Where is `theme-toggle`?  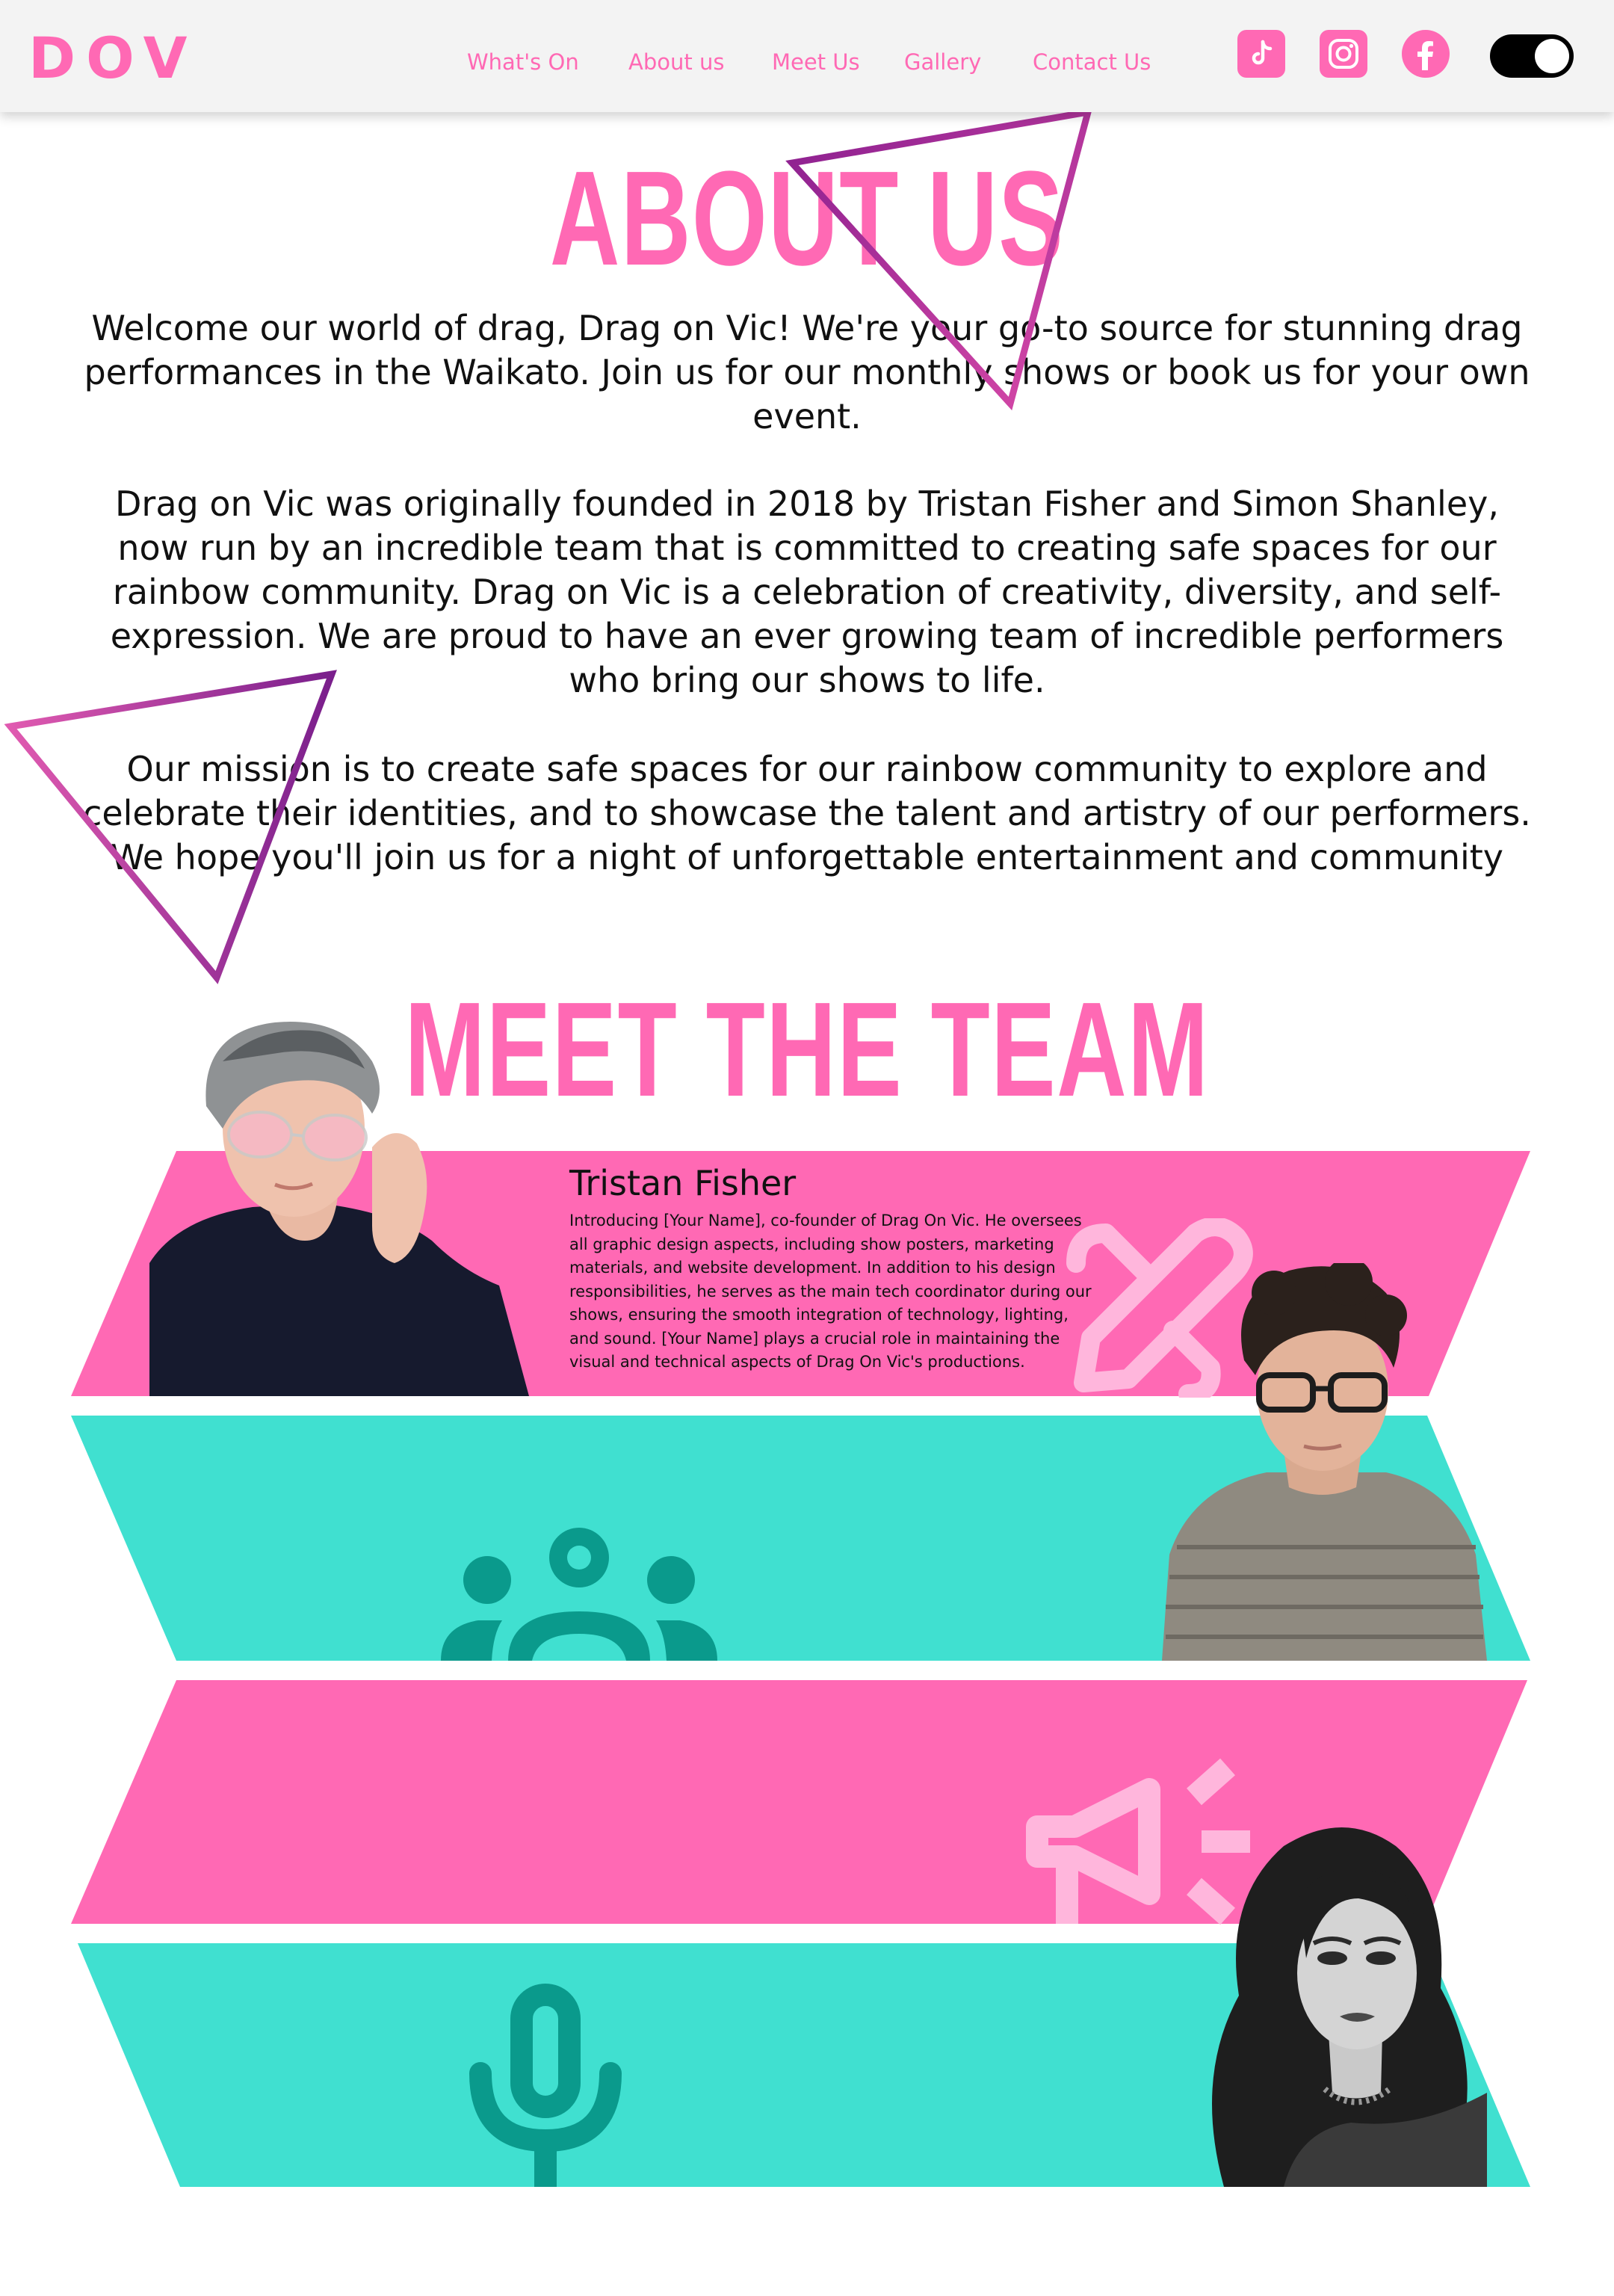 theme-toggle is located at coordinates (1532, 56).